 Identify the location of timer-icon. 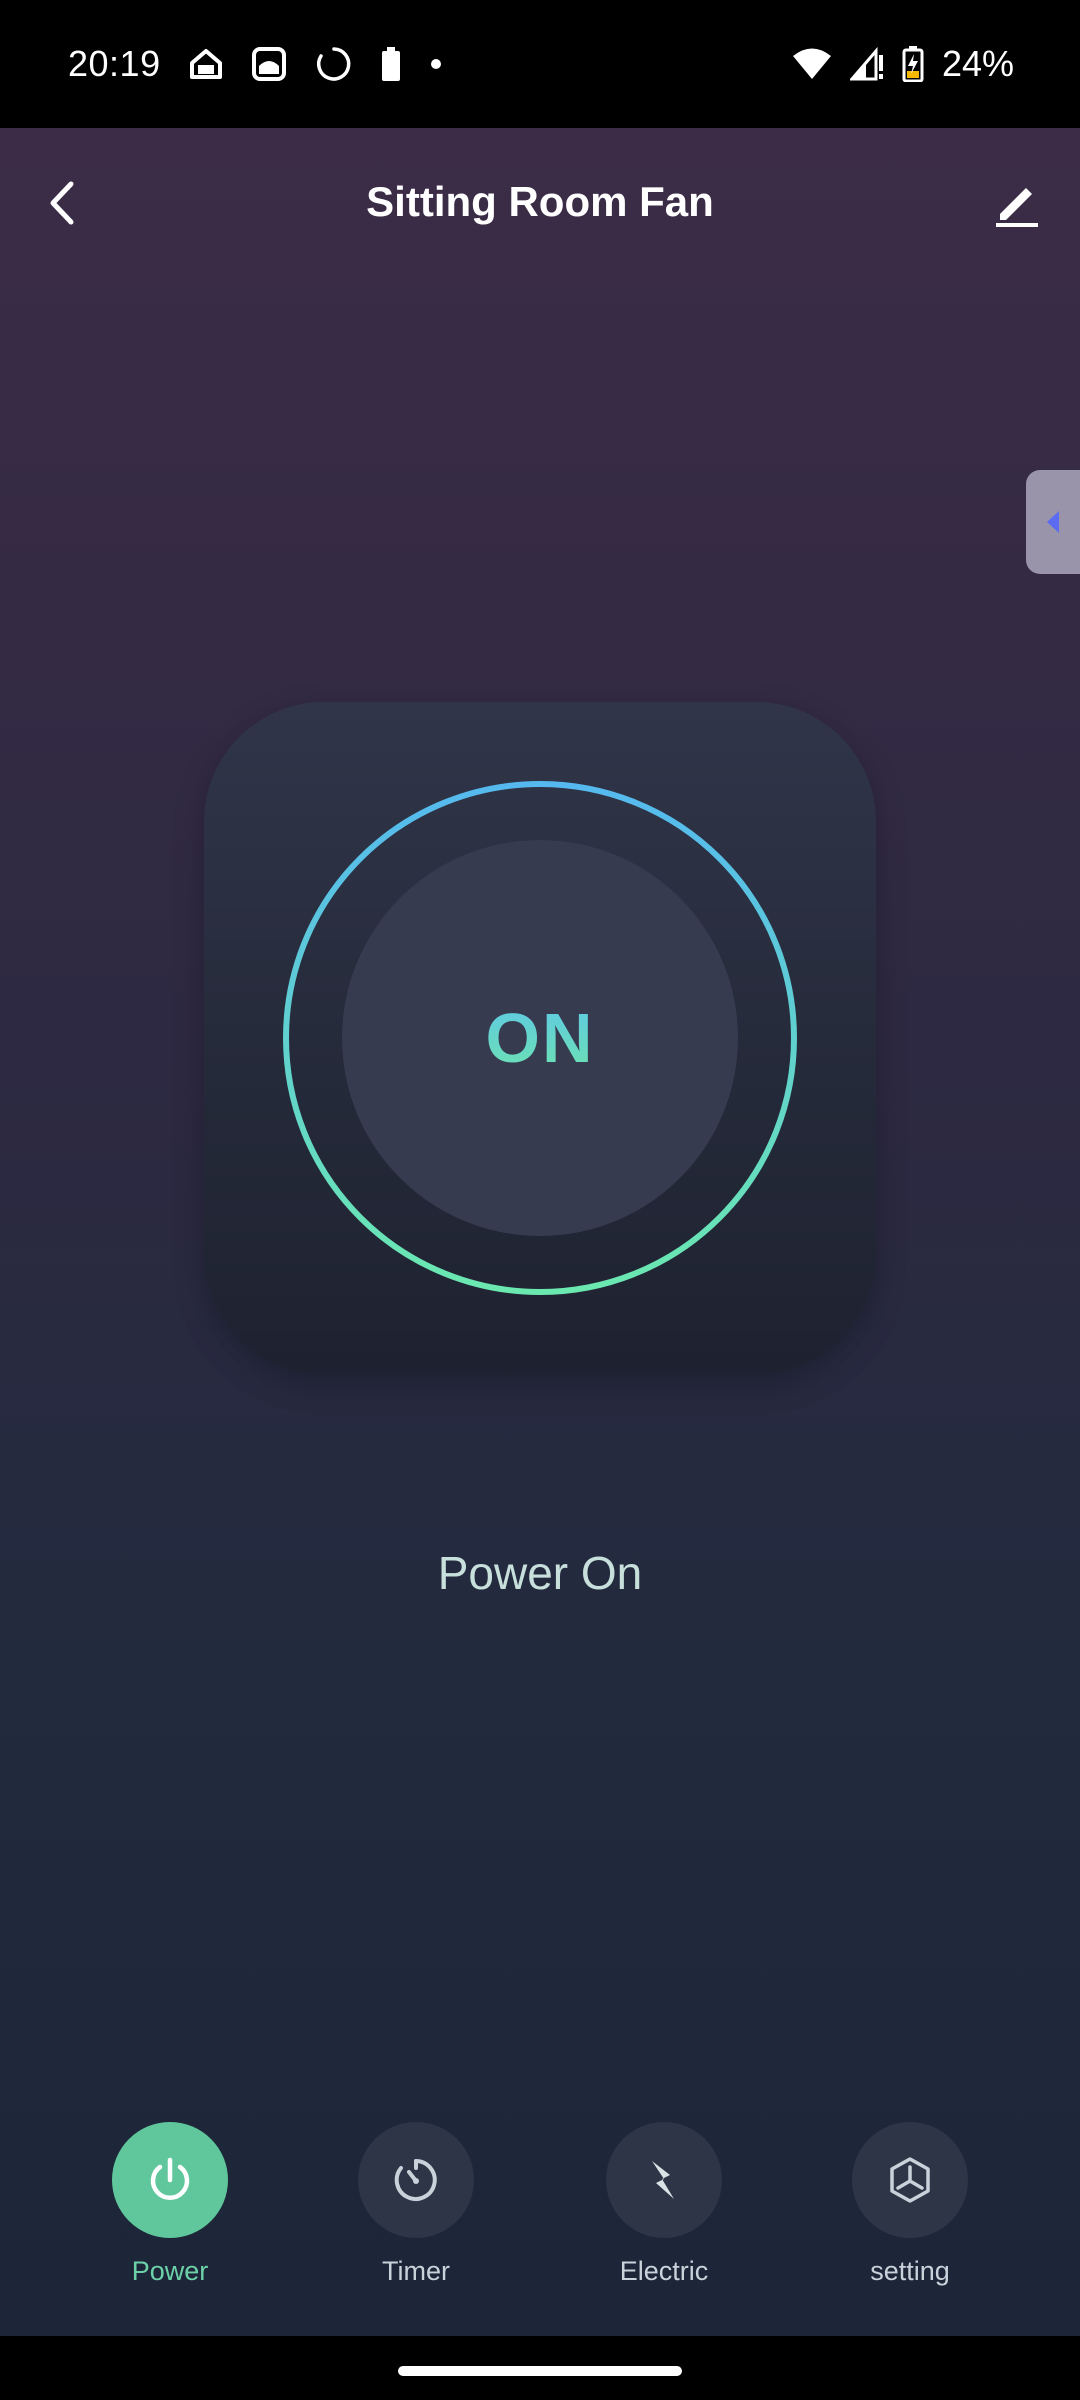
(415, 2180).